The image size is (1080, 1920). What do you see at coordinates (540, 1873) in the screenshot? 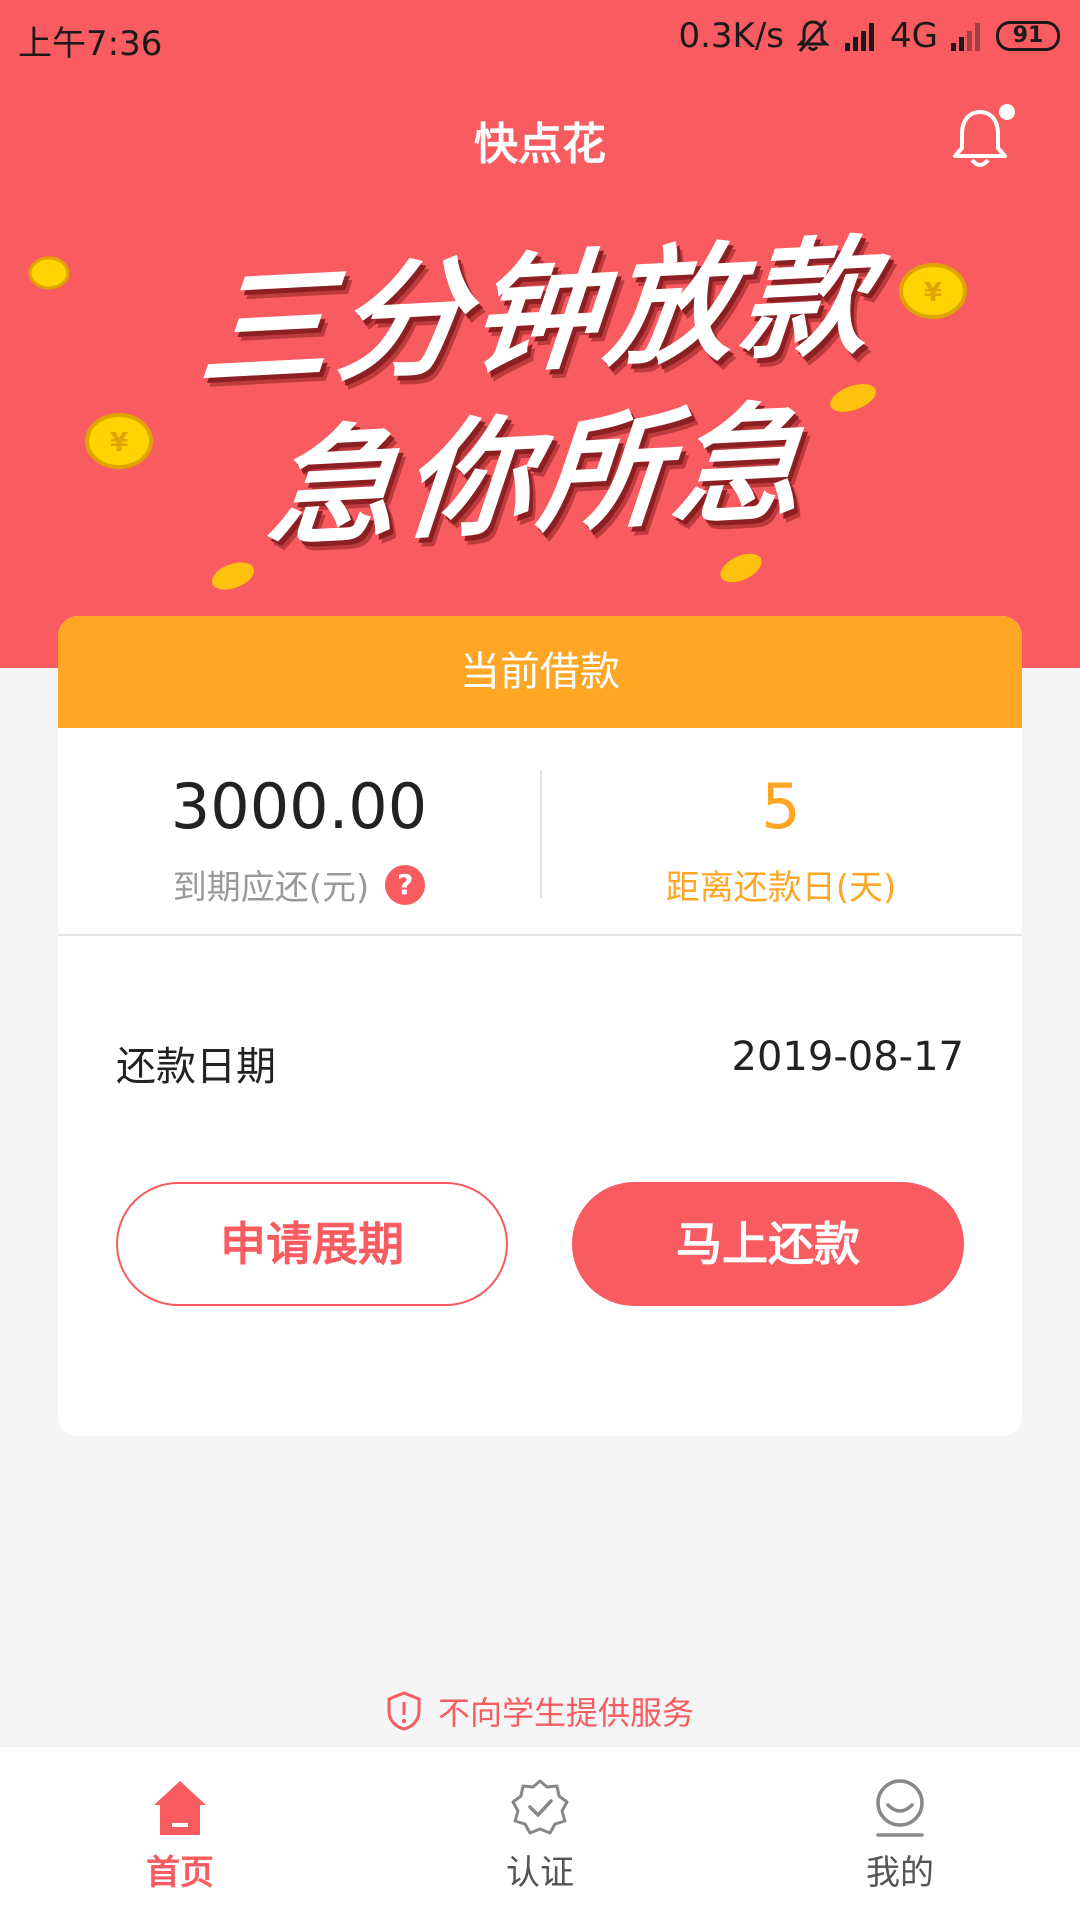
I see `tab-verify-label: 认证` at bounding box center [540, 1873].